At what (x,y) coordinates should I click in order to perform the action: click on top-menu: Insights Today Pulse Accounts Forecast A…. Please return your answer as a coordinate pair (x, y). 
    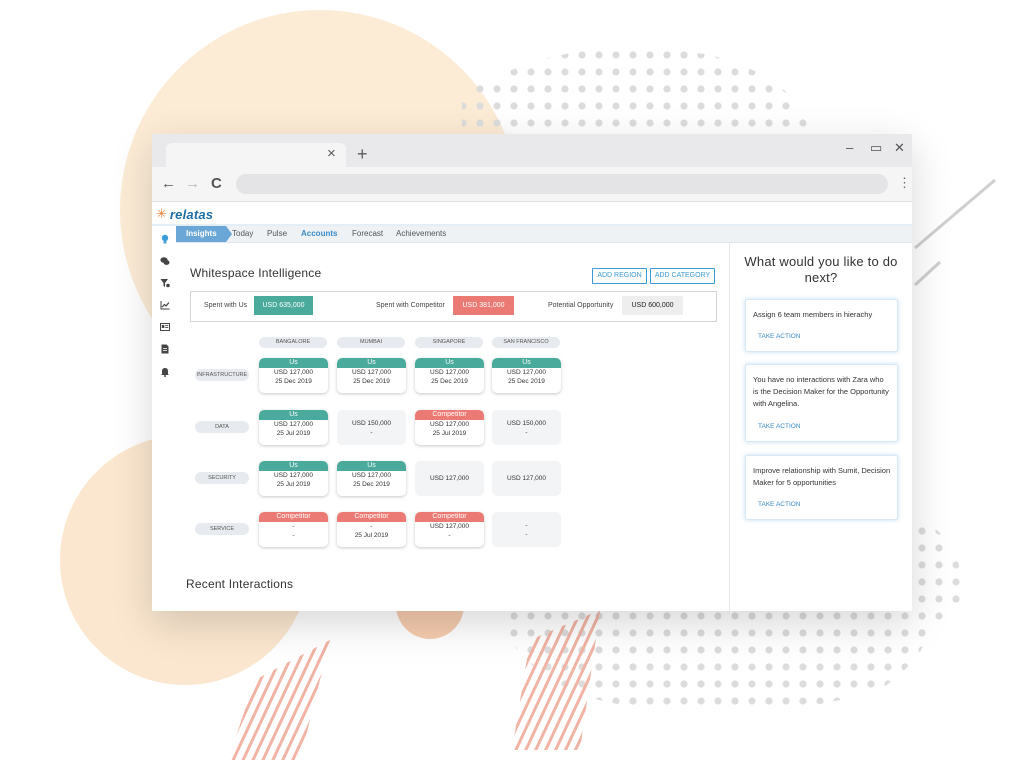
    Looking at the image, I should click on (544, 234).